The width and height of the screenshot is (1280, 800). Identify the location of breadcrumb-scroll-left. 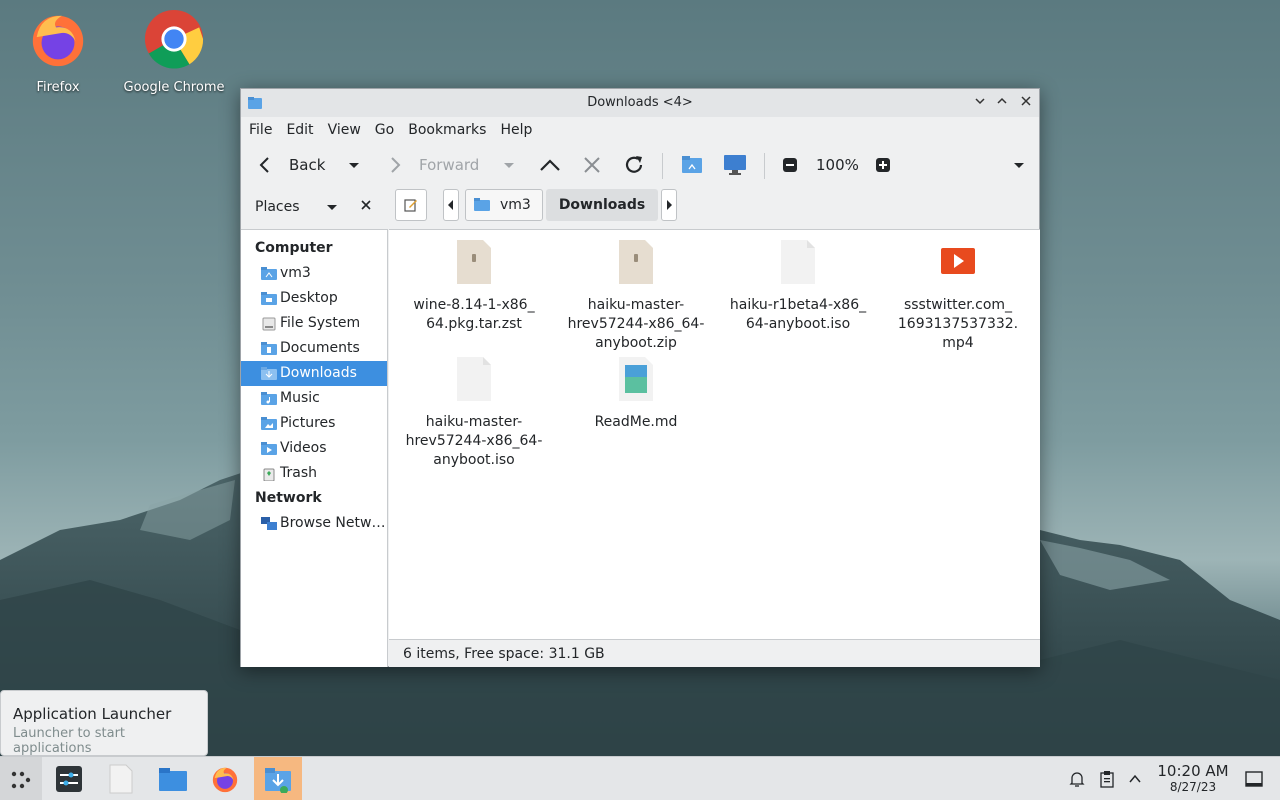
(451, 205).